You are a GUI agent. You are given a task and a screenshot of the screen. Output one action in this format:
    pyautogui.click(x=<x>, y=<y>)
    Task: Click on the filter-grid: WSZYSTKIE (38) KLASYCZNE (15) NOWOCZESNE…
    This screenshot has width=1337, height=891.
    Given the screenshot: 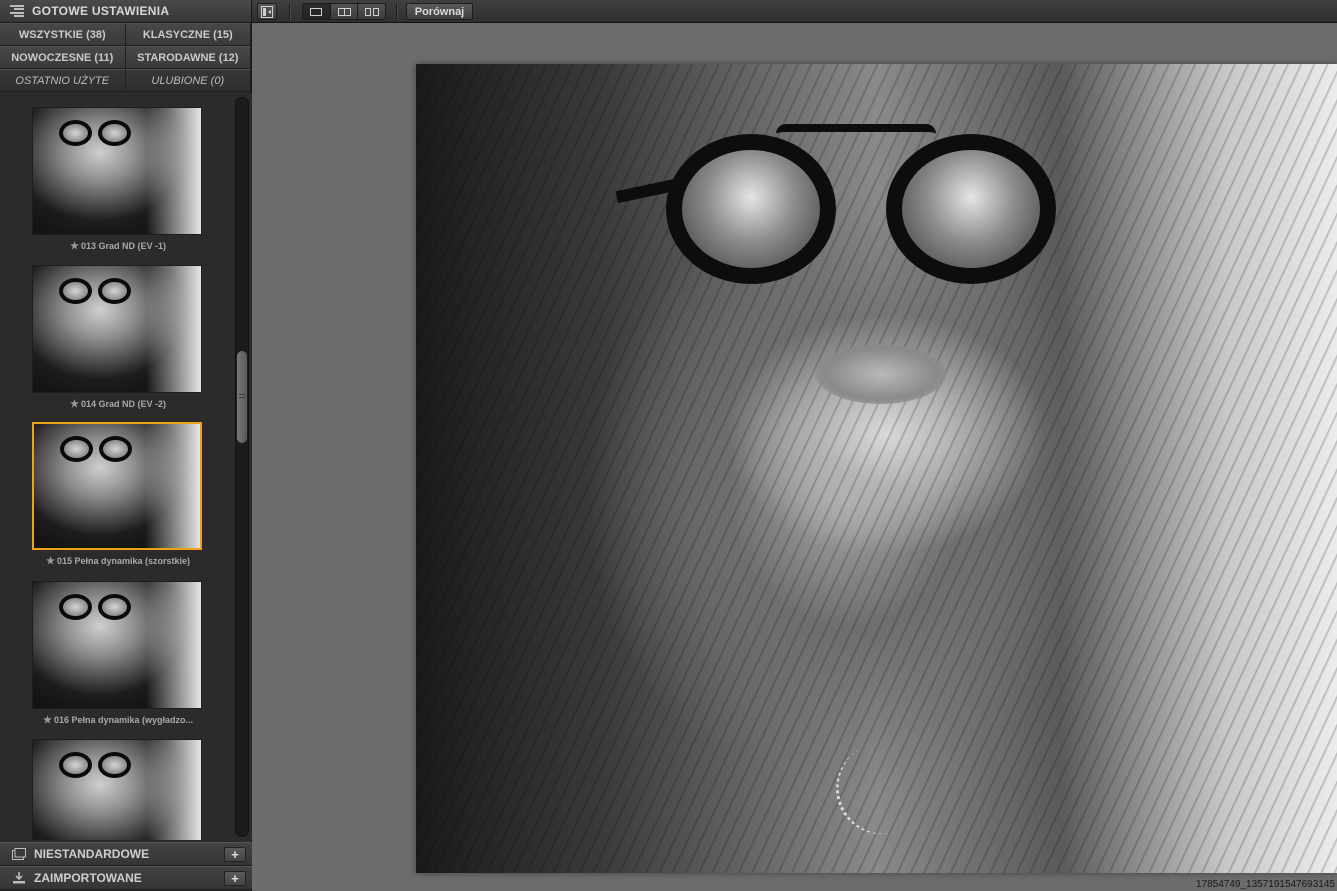 What is the action you would take?
    pyautogui.click(x=125, y=57)
    